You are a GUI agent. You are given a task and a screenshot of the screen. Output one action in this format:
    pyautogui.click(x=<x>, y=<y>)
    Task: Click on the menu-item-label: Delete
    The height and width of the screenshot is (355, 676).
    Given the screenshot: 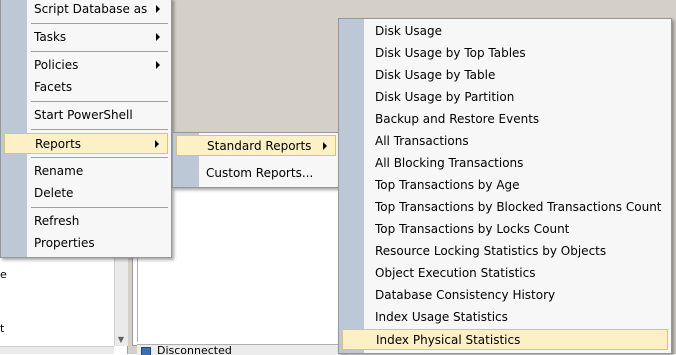 What is the action you would take?
    pyautogui.click(x=54, y=193)
    